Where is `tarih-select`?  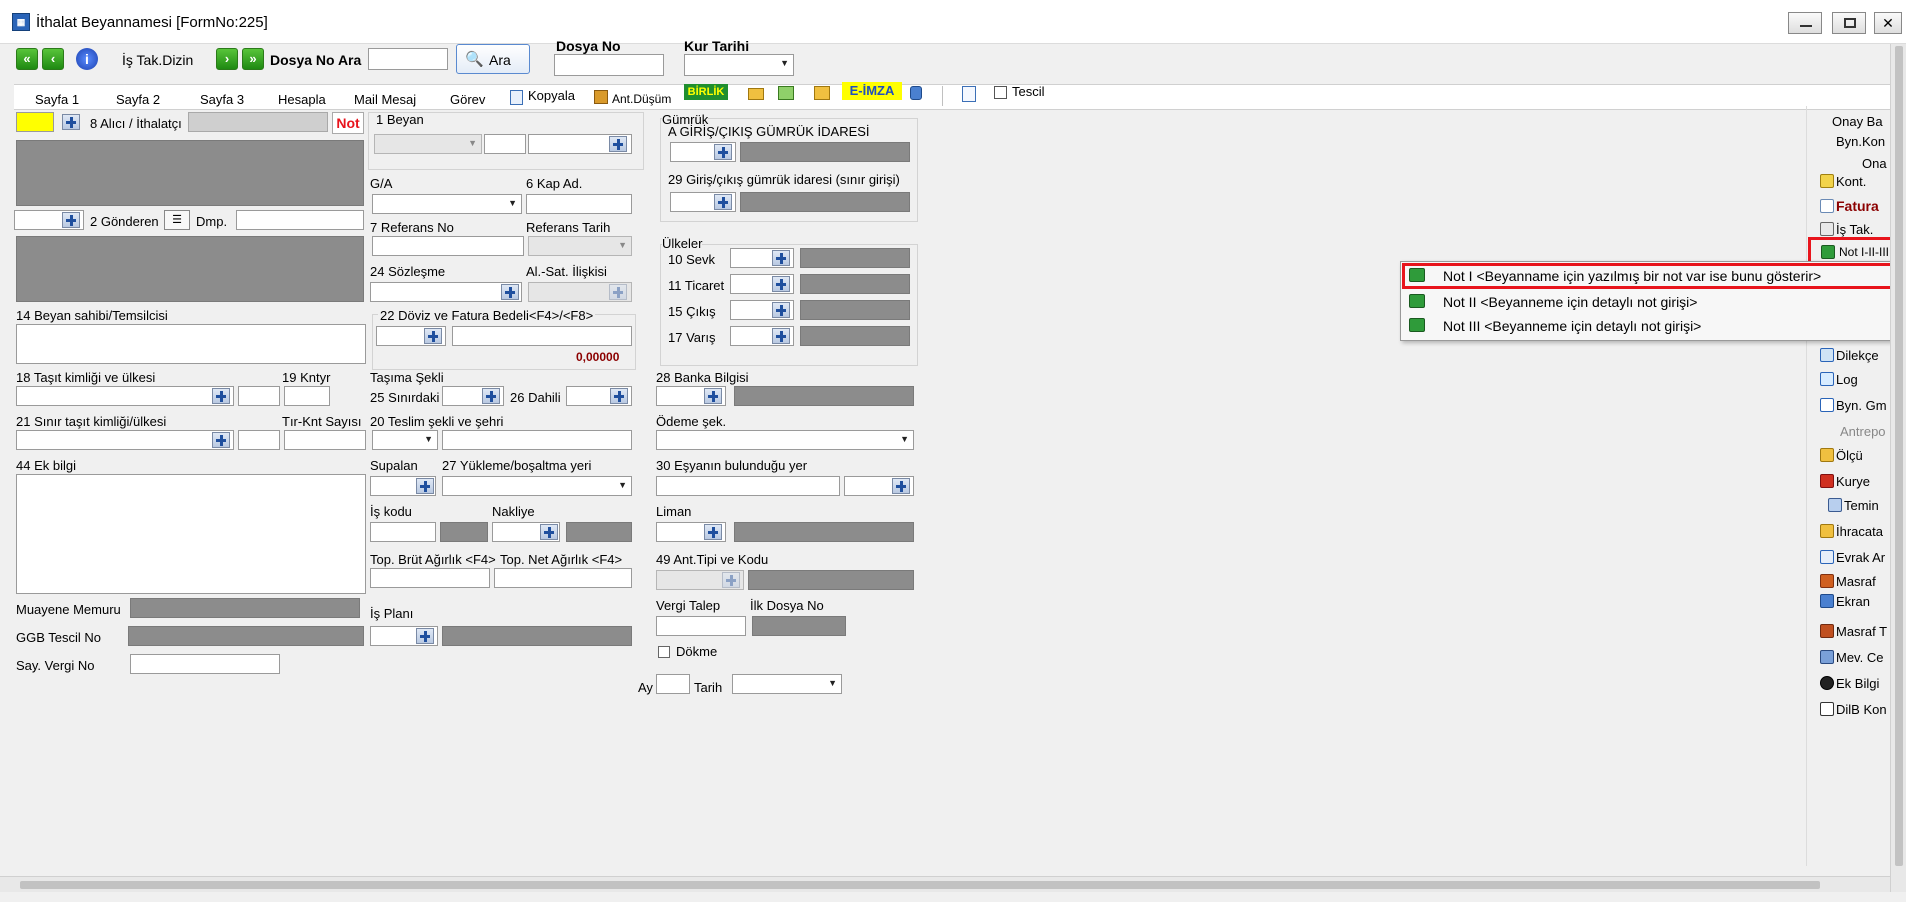 tarih-select is located at coordinates (787, 684).